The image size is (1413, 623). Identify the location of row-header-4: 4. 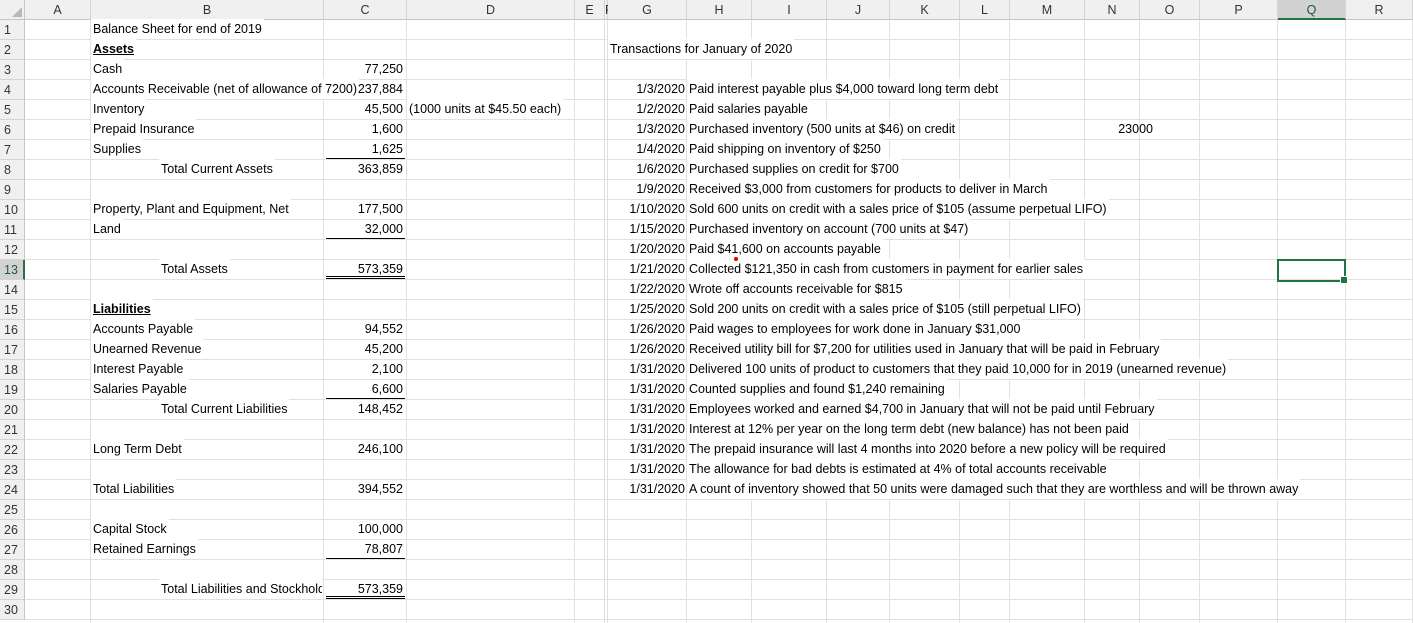
(12, 90).